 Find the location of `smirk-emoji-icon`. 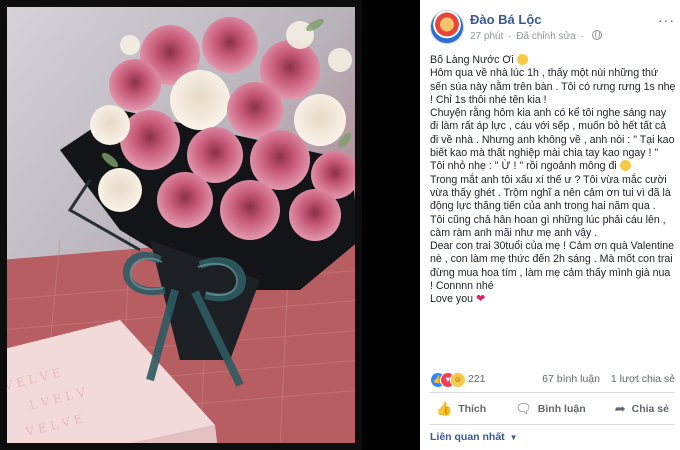

smirk-emoji-icon is located at coordinates (625, 166).